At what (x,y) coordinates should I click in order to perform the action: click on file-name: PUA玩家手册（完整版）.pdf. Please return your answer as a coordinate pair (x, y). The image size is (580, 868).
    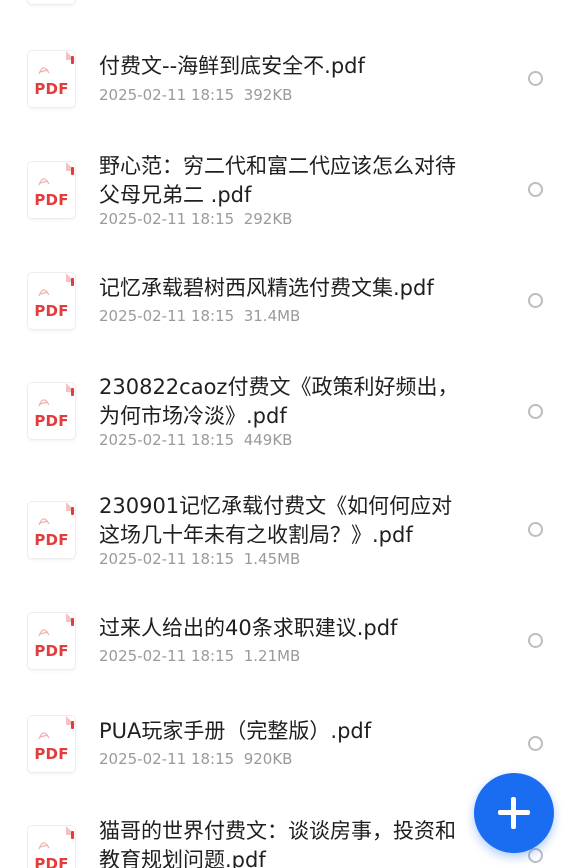
    Looking at the image, I should click on (235, 731).